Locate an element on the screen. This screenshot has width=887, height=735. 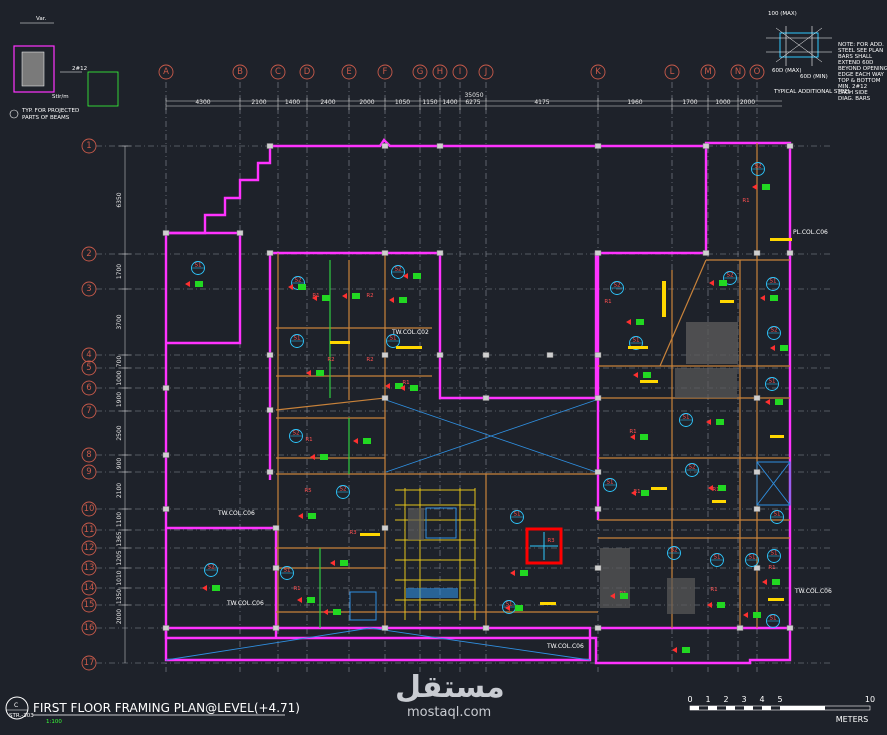
scale-tick-label: 0 is located at coordinates (689, 699).